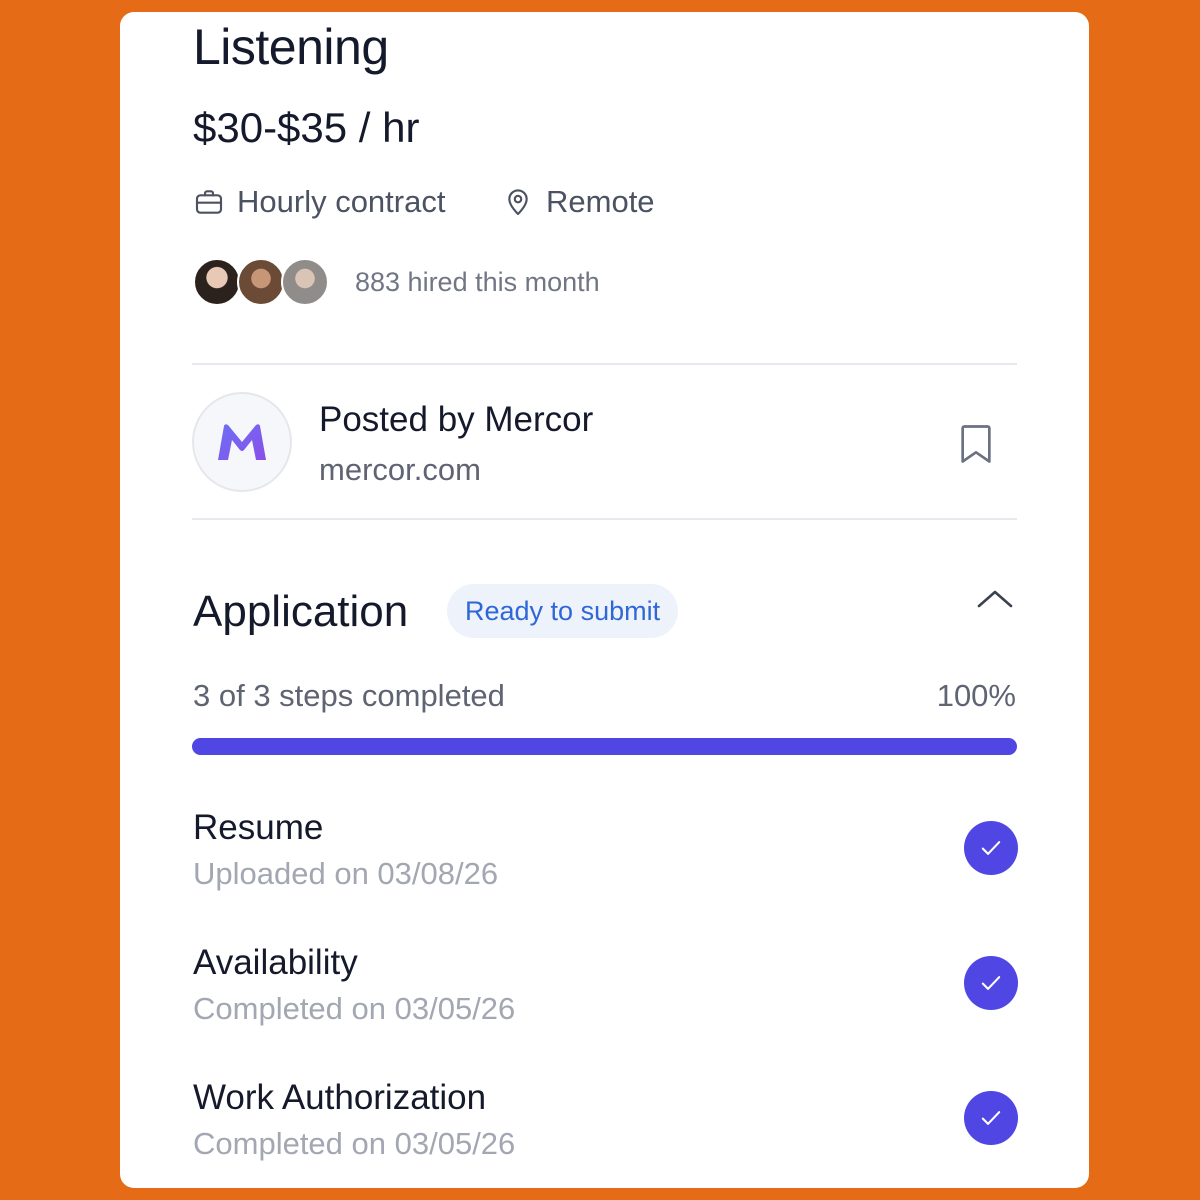  I want to click on briefcase-icon, so click(209, 202).